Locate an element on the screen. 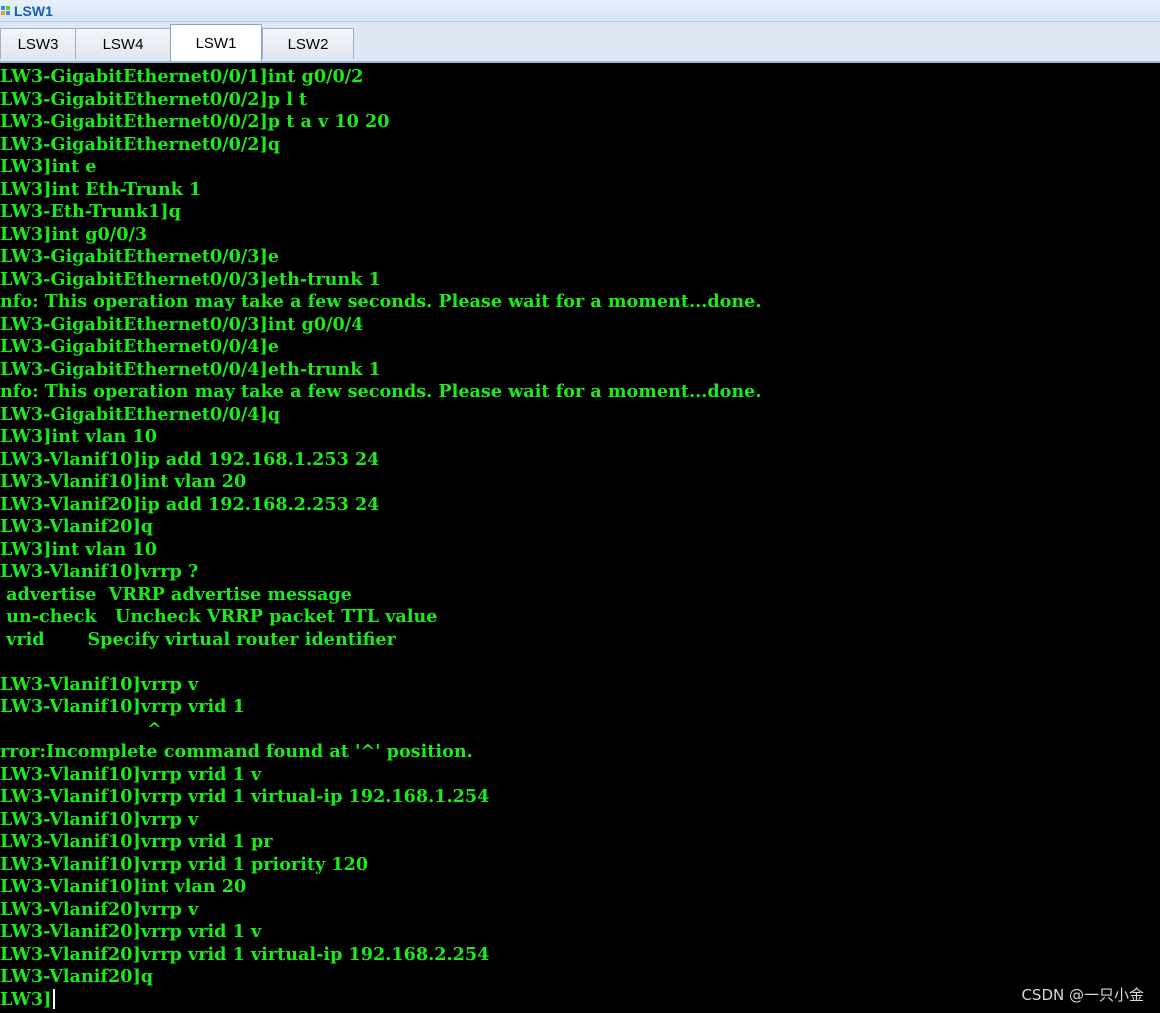 This screenshot has height=1013, width=1160. terminal-line: vrid Specify virtual router identifier is located at coordinates (198, 639).